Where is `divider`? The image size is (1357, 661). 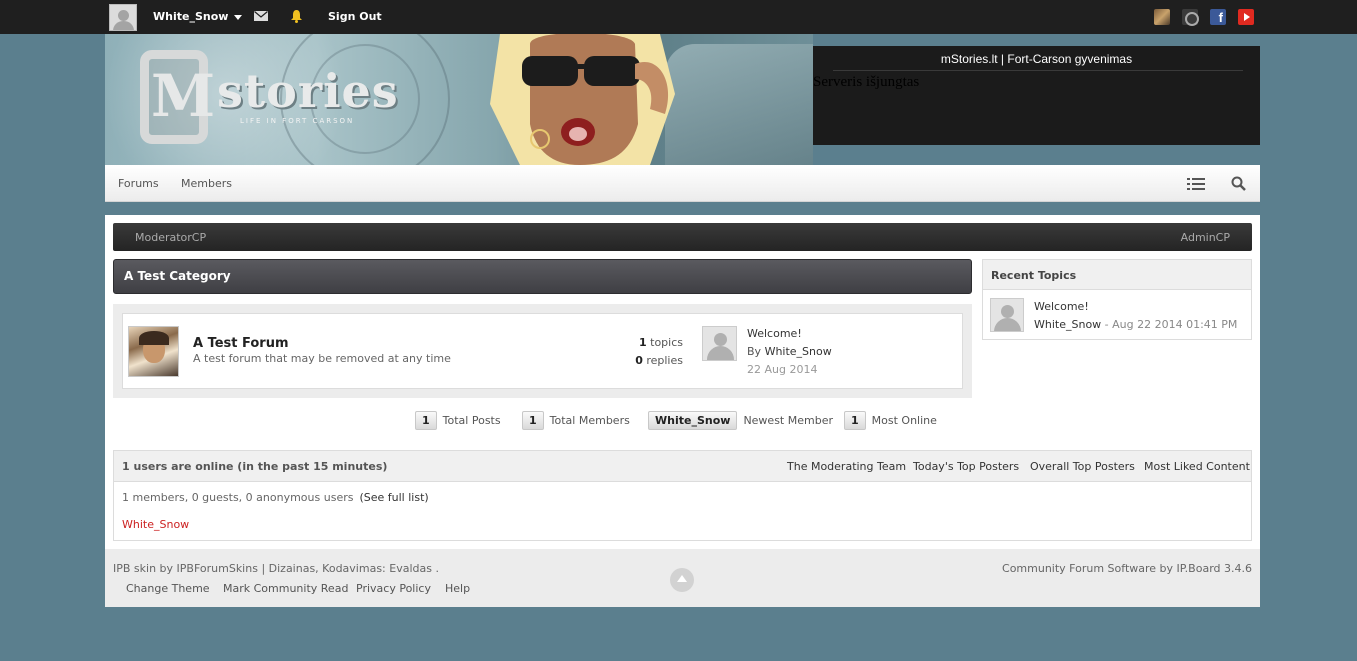
divider is located at coordinates (1038, 70).